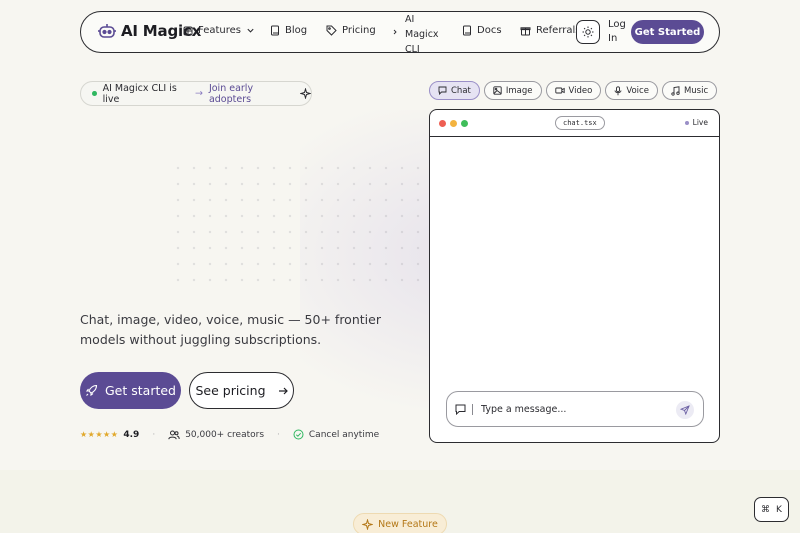  Describe the element at coordinates (131, 434) in the screenshot. I see `rating-value: 4.9` at that location.